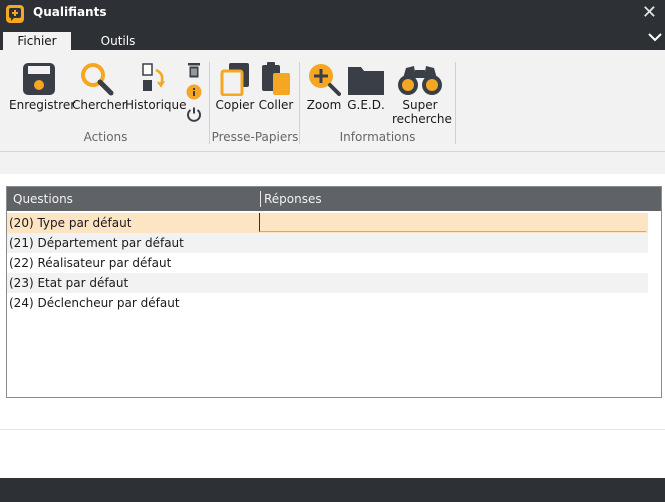 The width and height of the screenshot is (665, 502). Describe the element at coordinates (42, 105) in the screenshot. I see `save-label: Enregistrer` at that location.